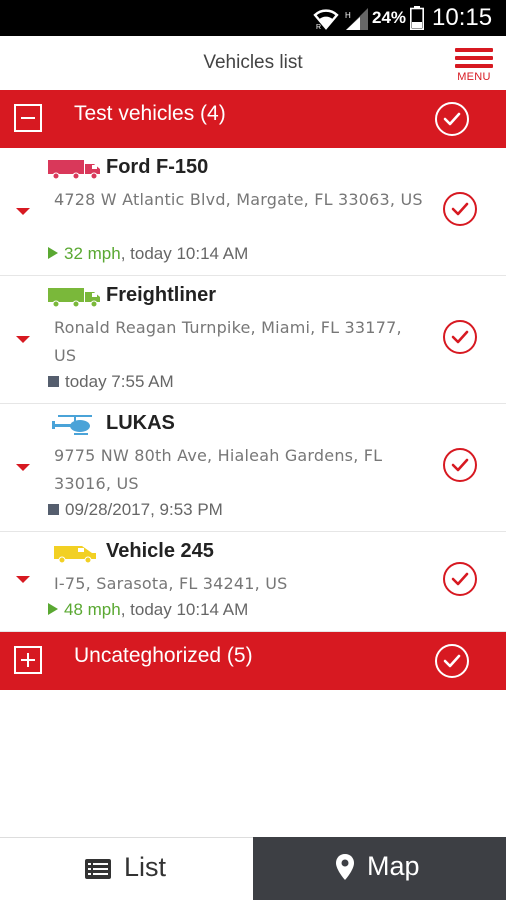 The image size is (506, 900). What do you see at coordinates (28, 660) in the screenshot?
I see `expand-icon` at bounding box center [28, 660].